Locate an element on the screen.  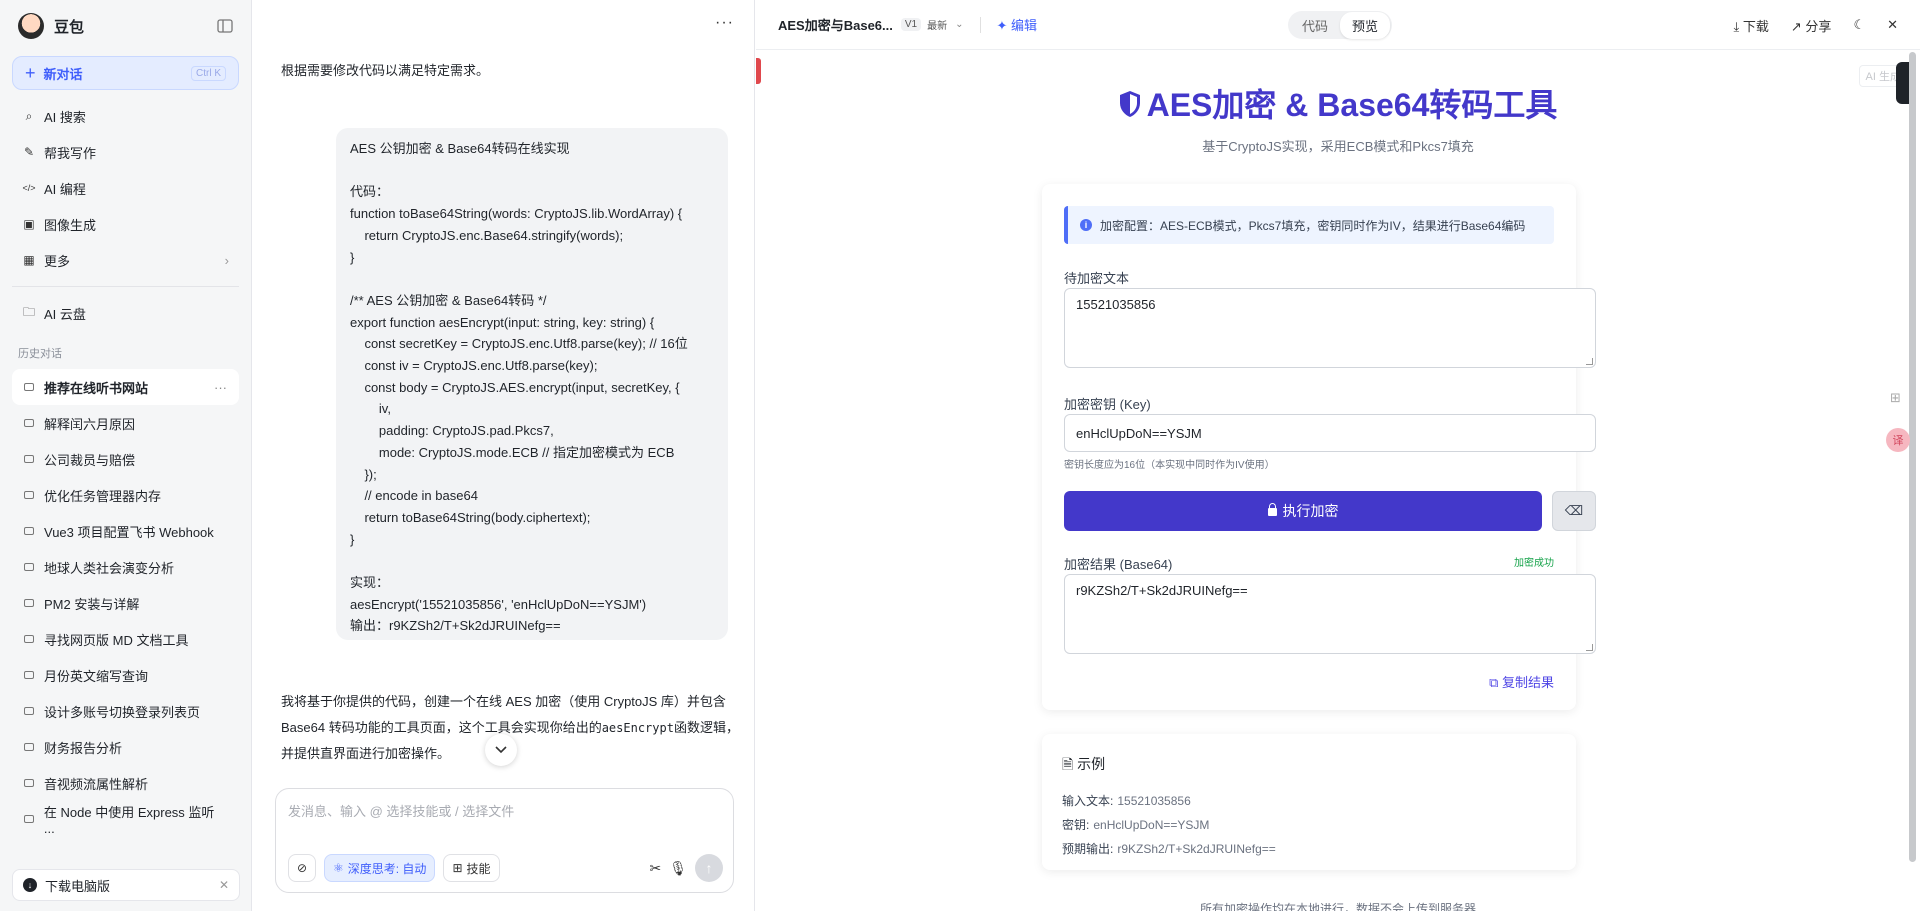
new-chat-label: 新对话 is located at coordinates (63, 74).